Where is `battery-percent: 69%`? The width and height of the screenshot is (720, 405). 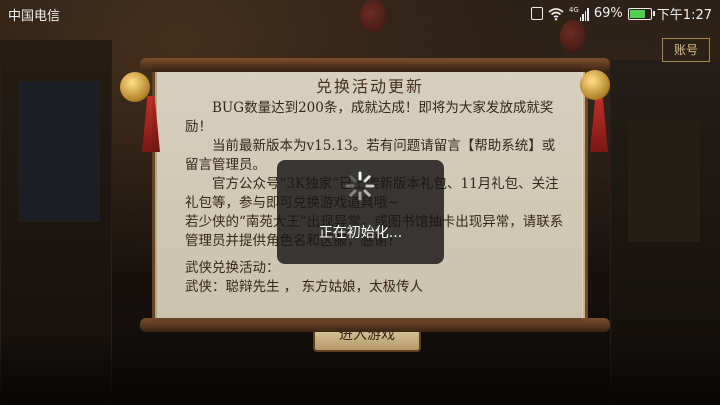
battery-percent: 69% is located at coordinates (608, 13).